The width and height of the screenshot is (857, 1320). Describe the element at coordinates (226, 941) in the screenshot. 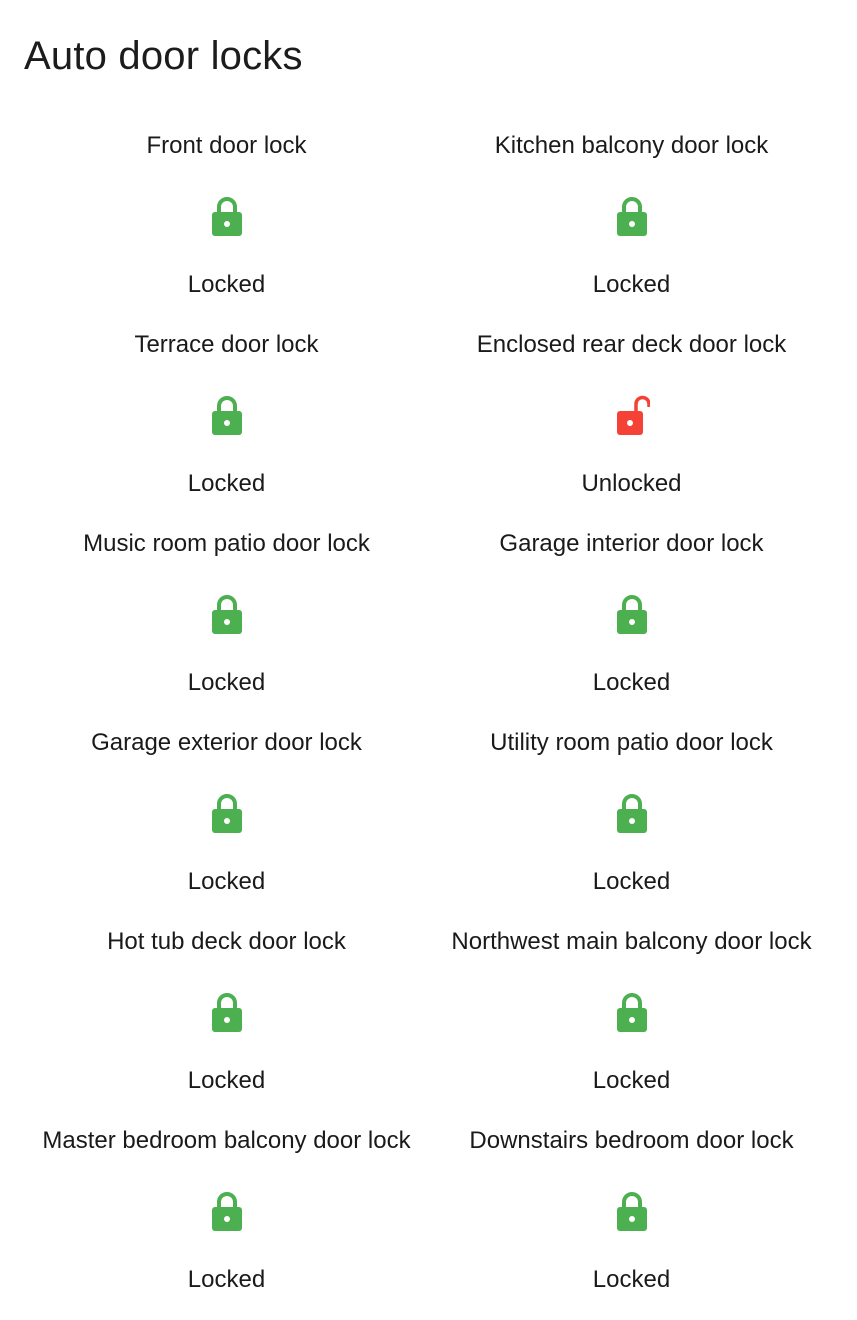

I see `lock-name: Hot tub deck door lock` at that location.